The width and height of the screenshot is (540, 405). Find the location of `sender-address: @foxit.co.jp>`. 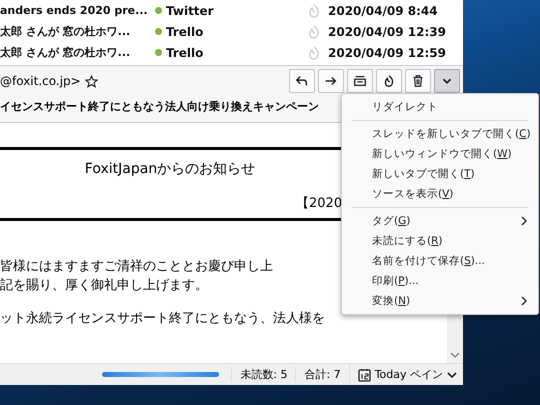

sender-address: @foxit.co.jp> is located at coordinates (40, 81).